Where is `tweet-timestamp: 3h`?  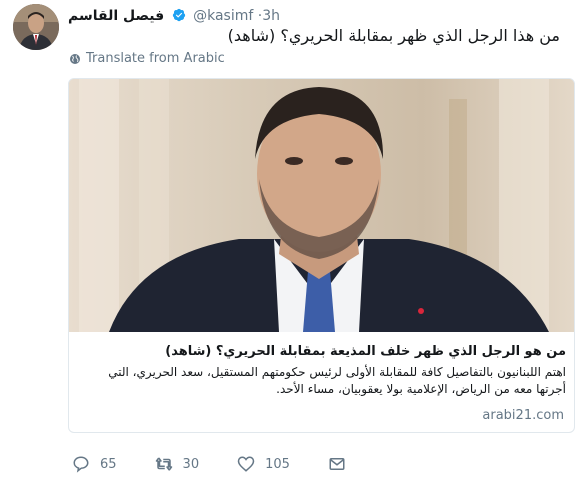
tweet-timestamp: 3h is located at coordinates (271, 16).